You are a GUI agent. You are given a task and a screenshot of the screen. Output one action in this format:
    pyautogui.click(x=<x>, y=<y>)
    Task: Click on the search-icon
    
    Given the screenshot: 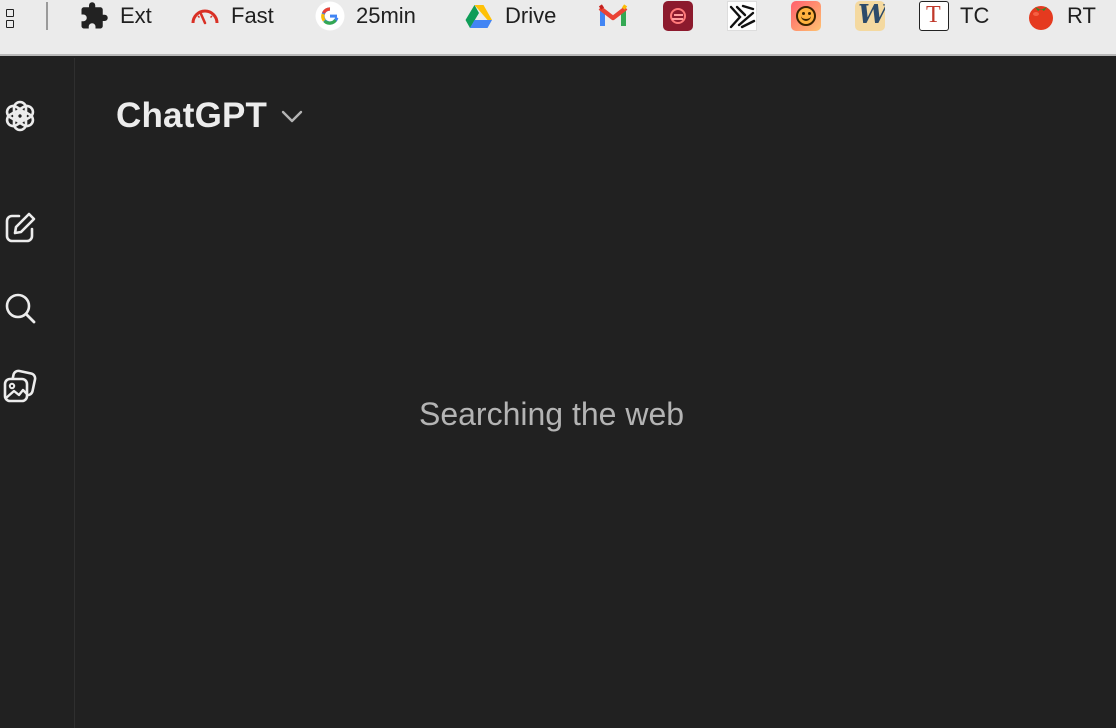 What is the action you would take?
    pyautogui.click(x=20, y=308)
    